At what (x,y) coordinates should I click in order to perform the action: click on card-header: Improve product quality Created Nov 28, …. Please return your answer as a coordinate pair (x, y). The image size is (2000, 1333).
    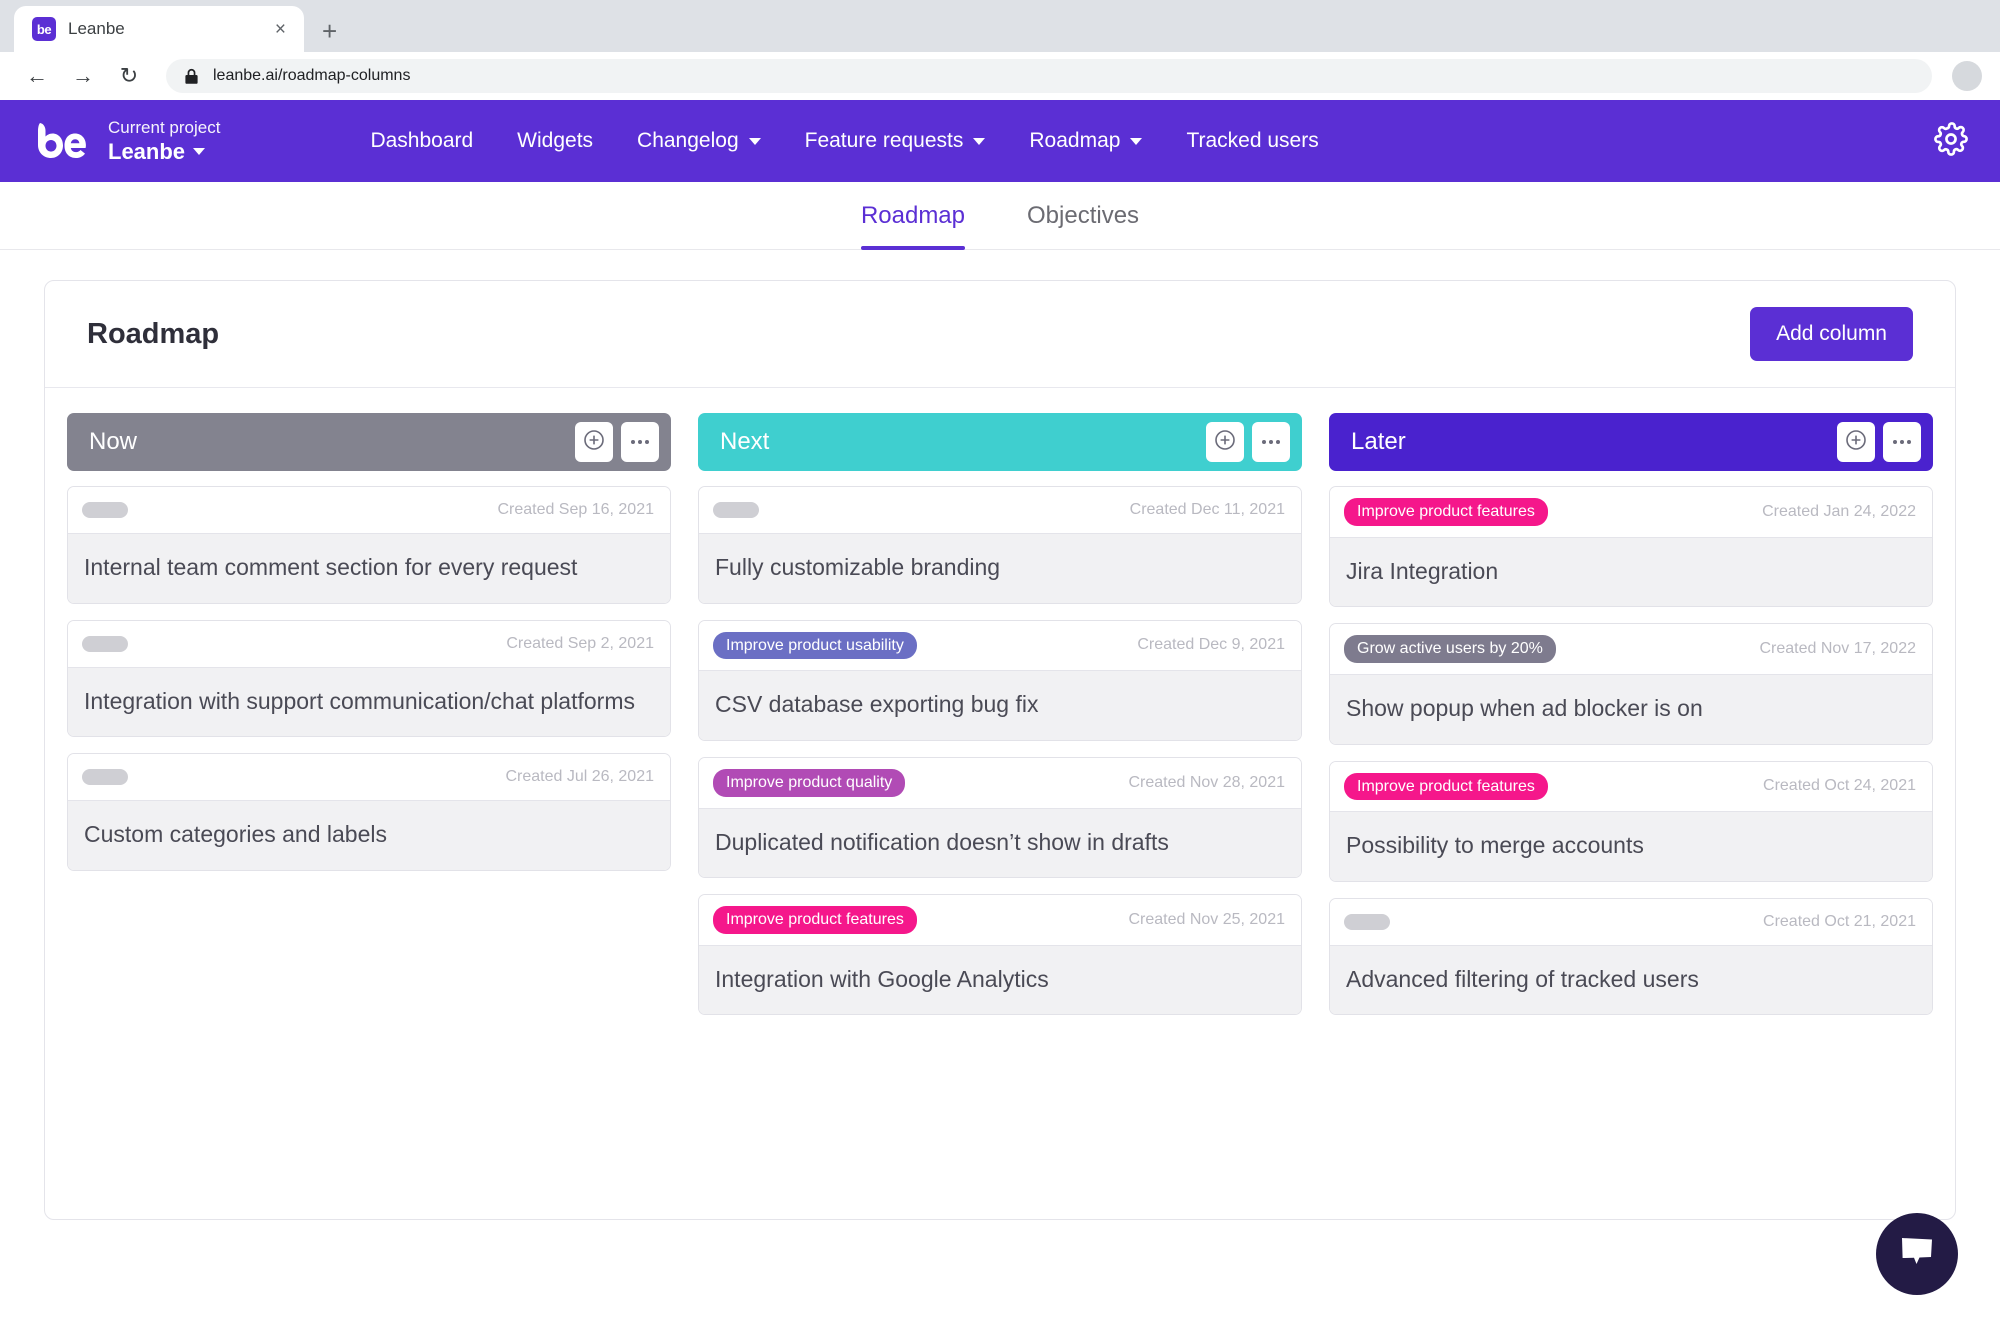
    Looking at the image, I should click on (1000, 782).